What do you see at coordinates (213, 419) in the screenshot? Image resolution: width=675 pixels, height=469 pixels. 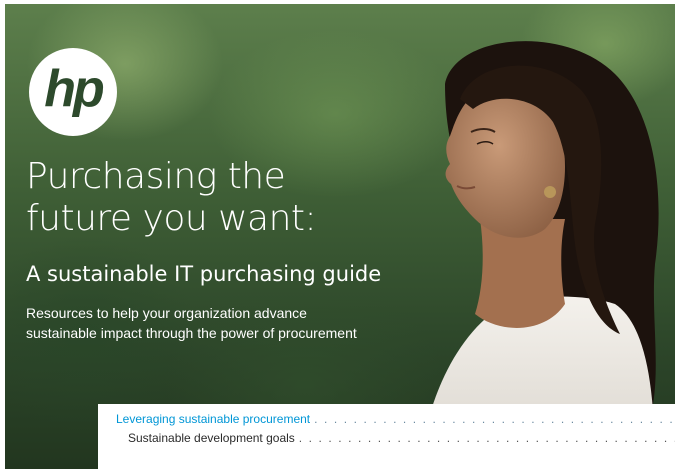 I see `toc-item-label: Leveraging sustainable procurement` at bounding box center [213, 419].